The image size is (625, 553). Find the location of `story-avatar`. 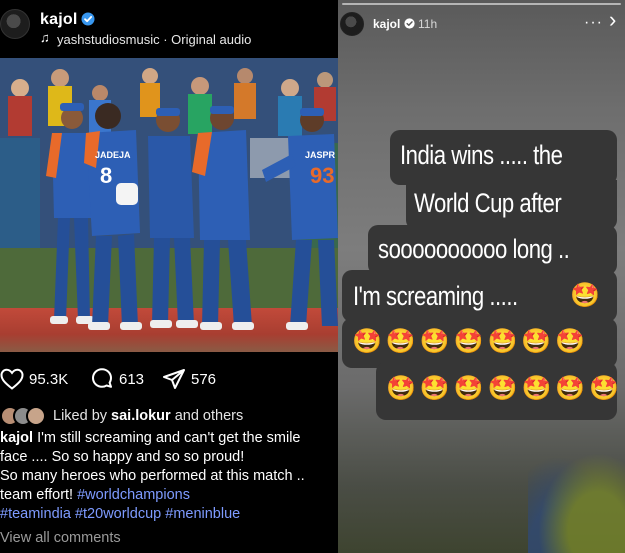

story-avatar is located at coordinates (352, 24).